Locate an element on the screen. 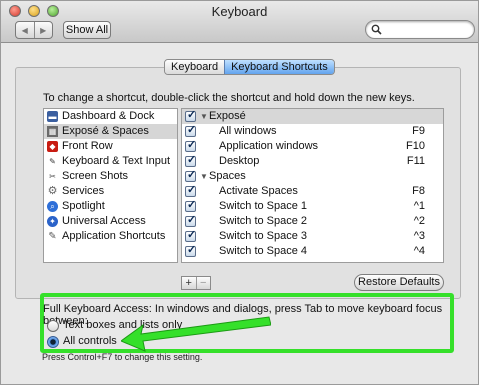 This screenshot has height=385, width=479. category-item-front-row: ◆ Front Row is located at coordinates (110, 146).